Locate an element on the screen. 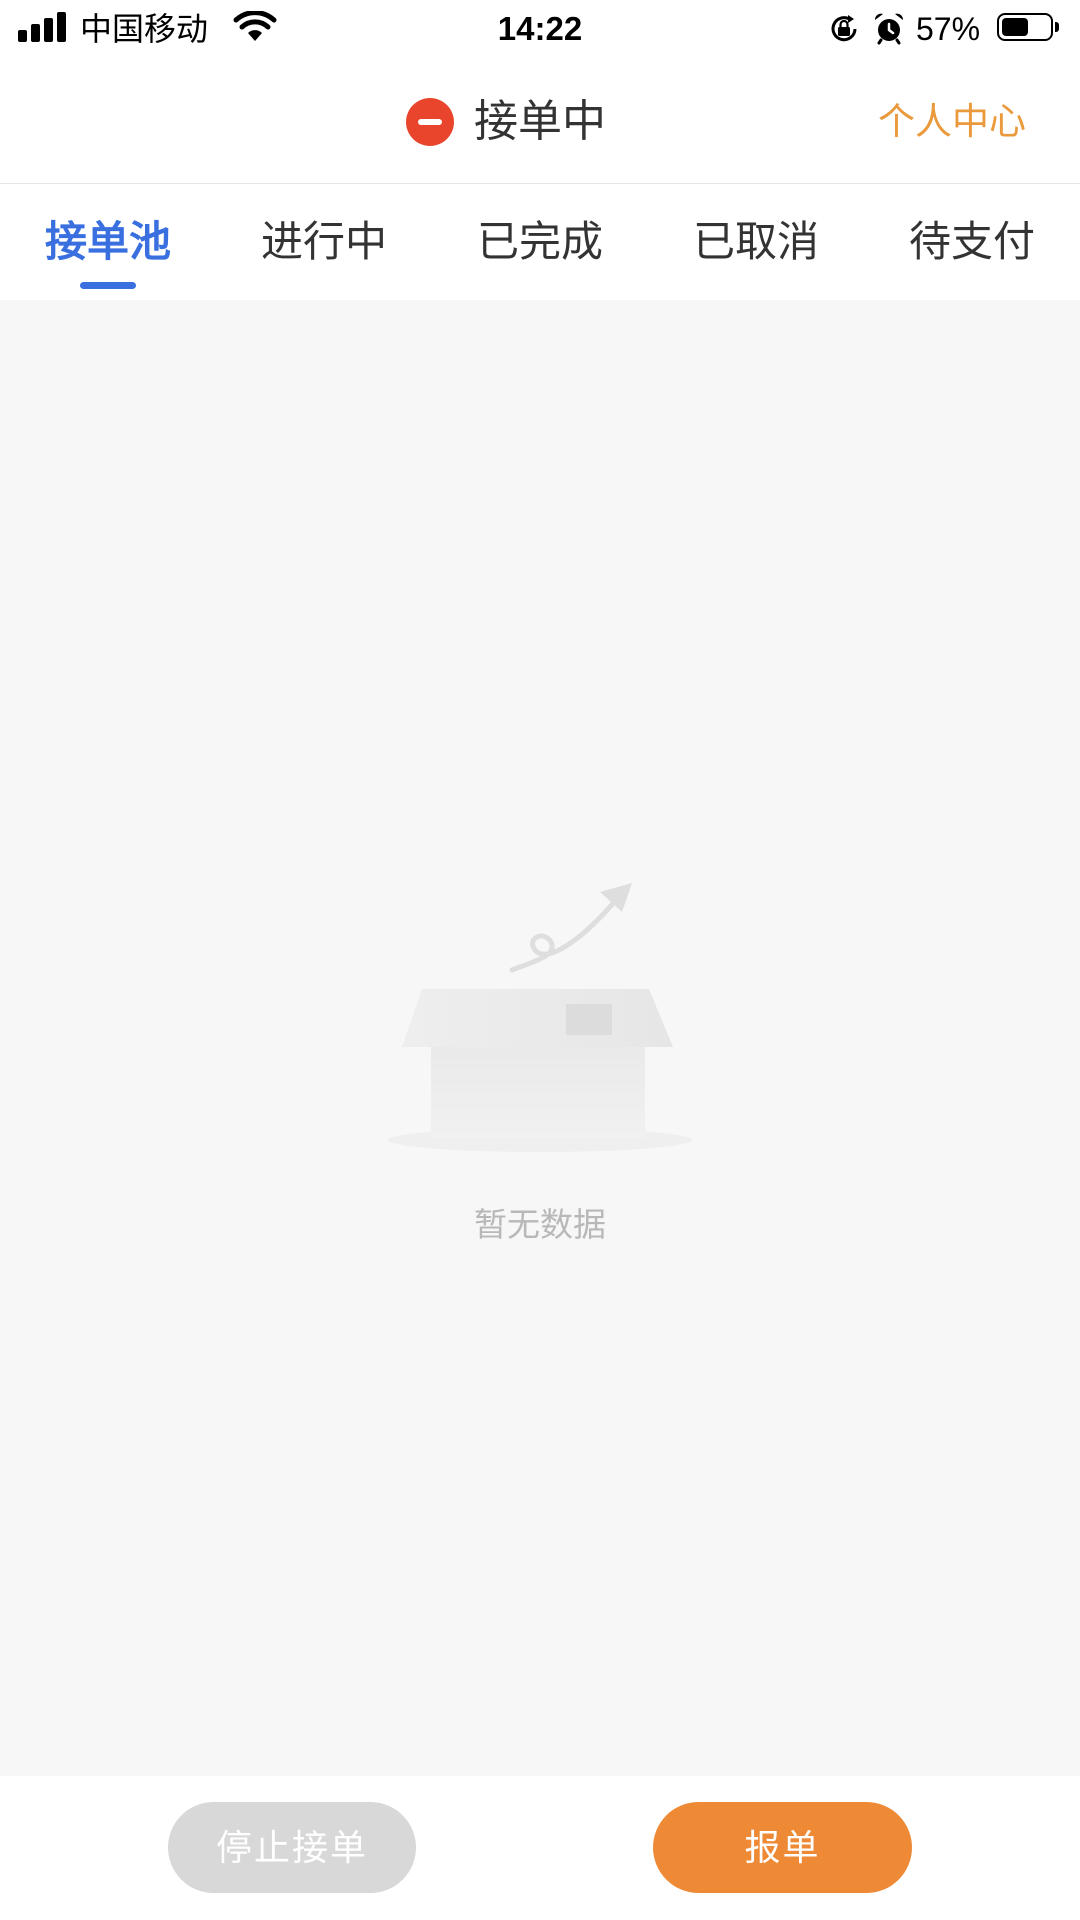  profile-center-link: 个人中心 is located at coordinates (952, 121).